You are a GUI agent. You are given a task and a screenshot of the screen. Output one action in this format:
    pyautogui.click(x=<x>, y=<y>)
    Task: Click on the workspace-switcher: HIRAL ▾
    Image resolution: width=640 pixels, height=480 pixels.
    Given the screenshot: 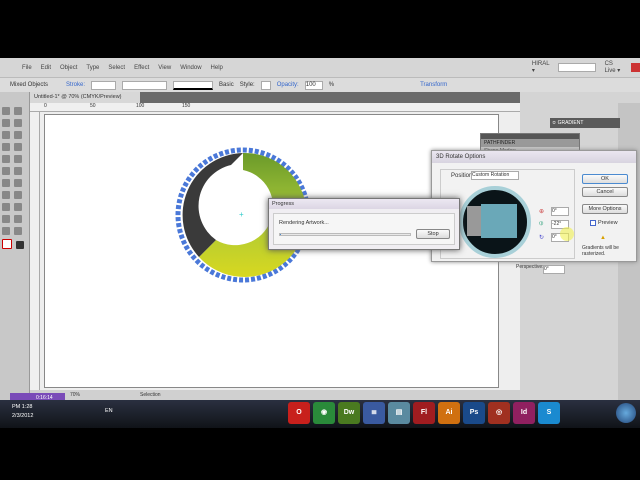 What is the action you would take?
    pyautogui.click(x=540, y=67)
    